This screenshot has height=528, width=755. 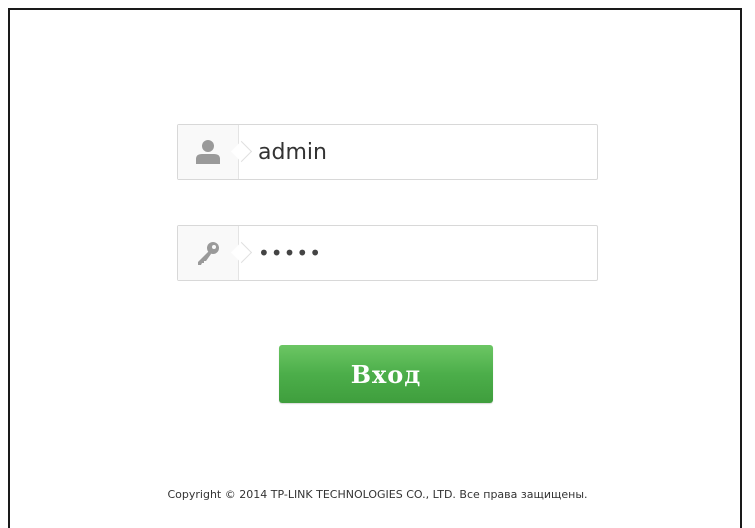 I want to click on password-icon-cell, so click(x=208, y=253).